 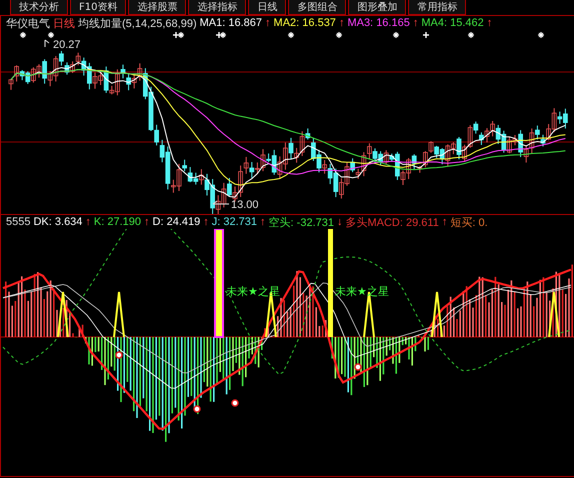 I want to click on high-price-label: 20.27, so click(x=67, y=45).